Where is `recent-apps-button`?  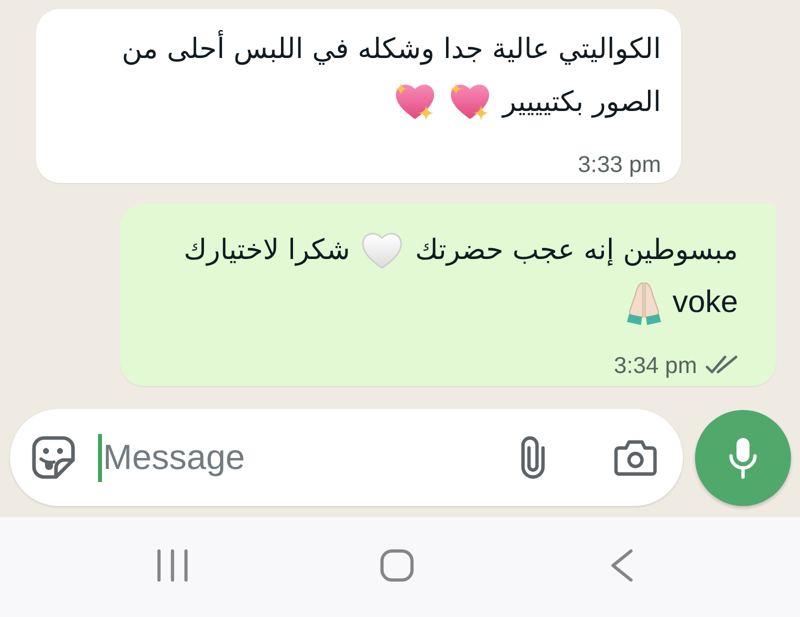
recent-apps-button is located at coordinates (172, 565).